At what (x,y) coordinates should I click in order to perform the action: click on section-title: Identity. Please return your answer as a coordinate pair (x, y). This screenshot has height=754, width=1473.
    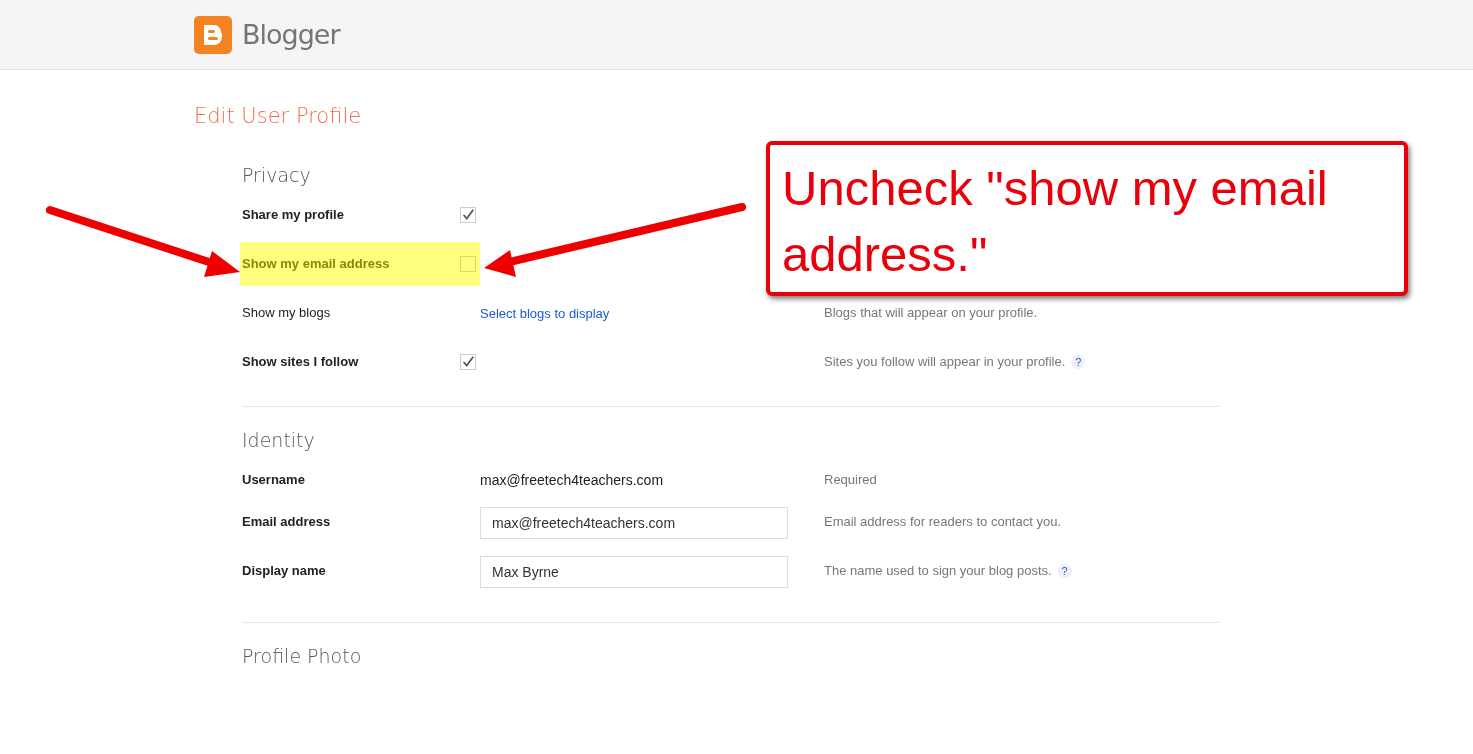
    Looking at the image, I should click on (278, 440).